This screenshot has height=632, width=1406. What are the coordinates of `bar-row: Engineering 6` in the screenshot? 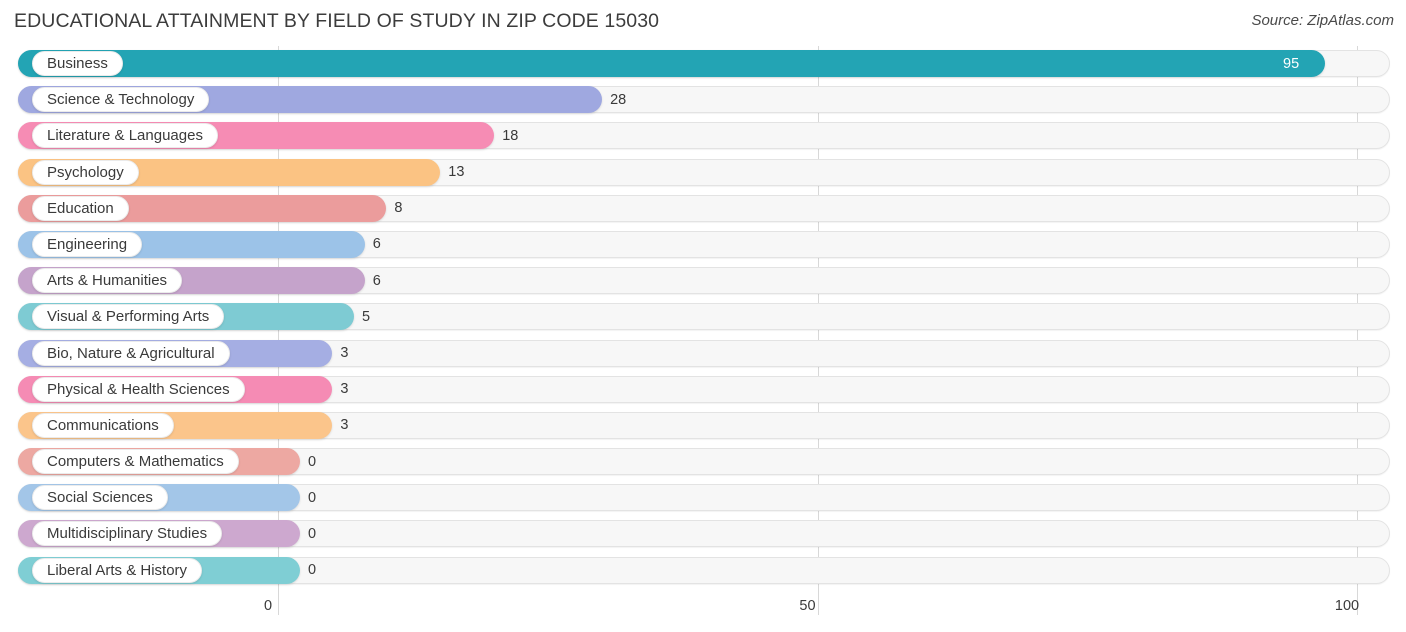 It's located at (703, 245).